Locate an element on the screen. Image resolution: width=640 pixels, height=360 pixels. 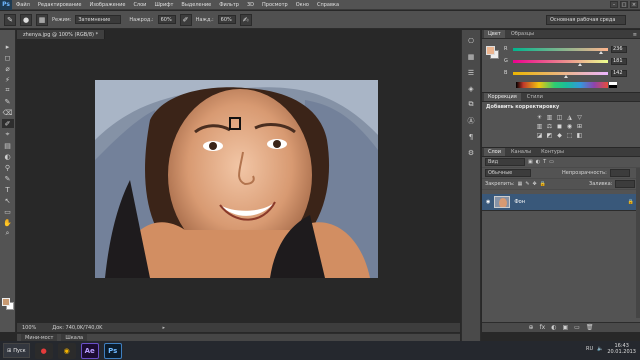
timeline-tab: Шкала is located at coordinates (74, 337).